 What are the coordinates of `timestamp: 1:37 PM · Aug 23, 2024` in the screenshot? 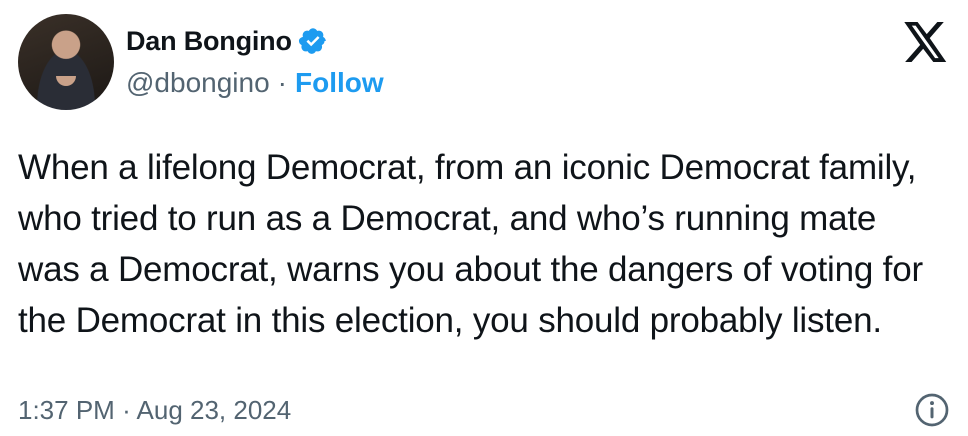 It's located at (154, 410).